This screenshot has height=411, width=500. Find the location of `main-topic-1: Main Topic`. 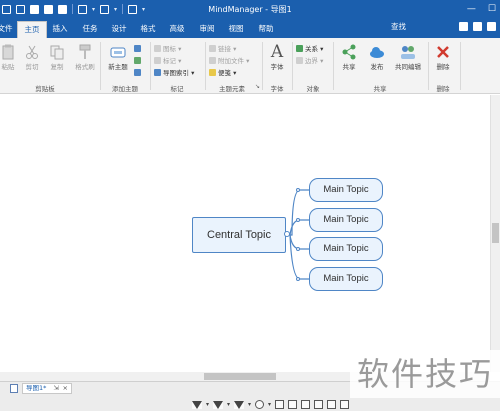

main-topic-1: Main Topic is located at coordinates (346, 190).